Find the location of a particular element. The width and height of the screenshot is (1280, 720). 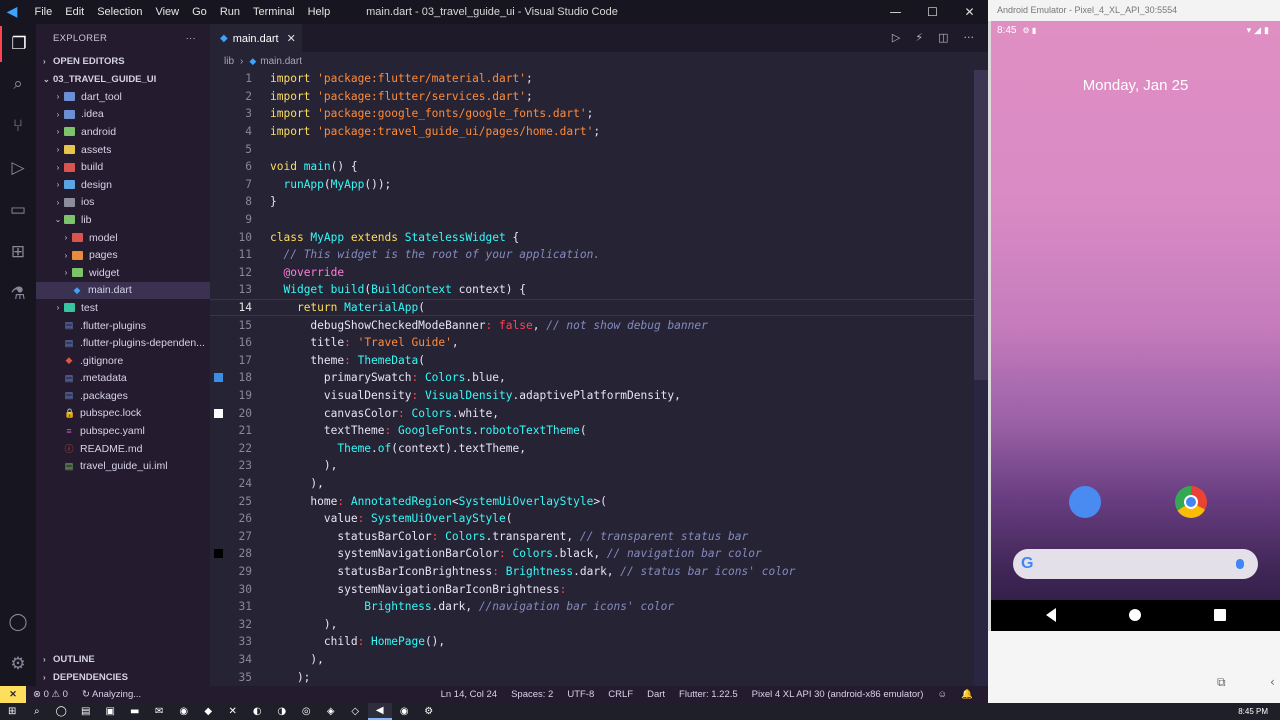

maximize-icon: ☐ is located at coordinates (932, 12).